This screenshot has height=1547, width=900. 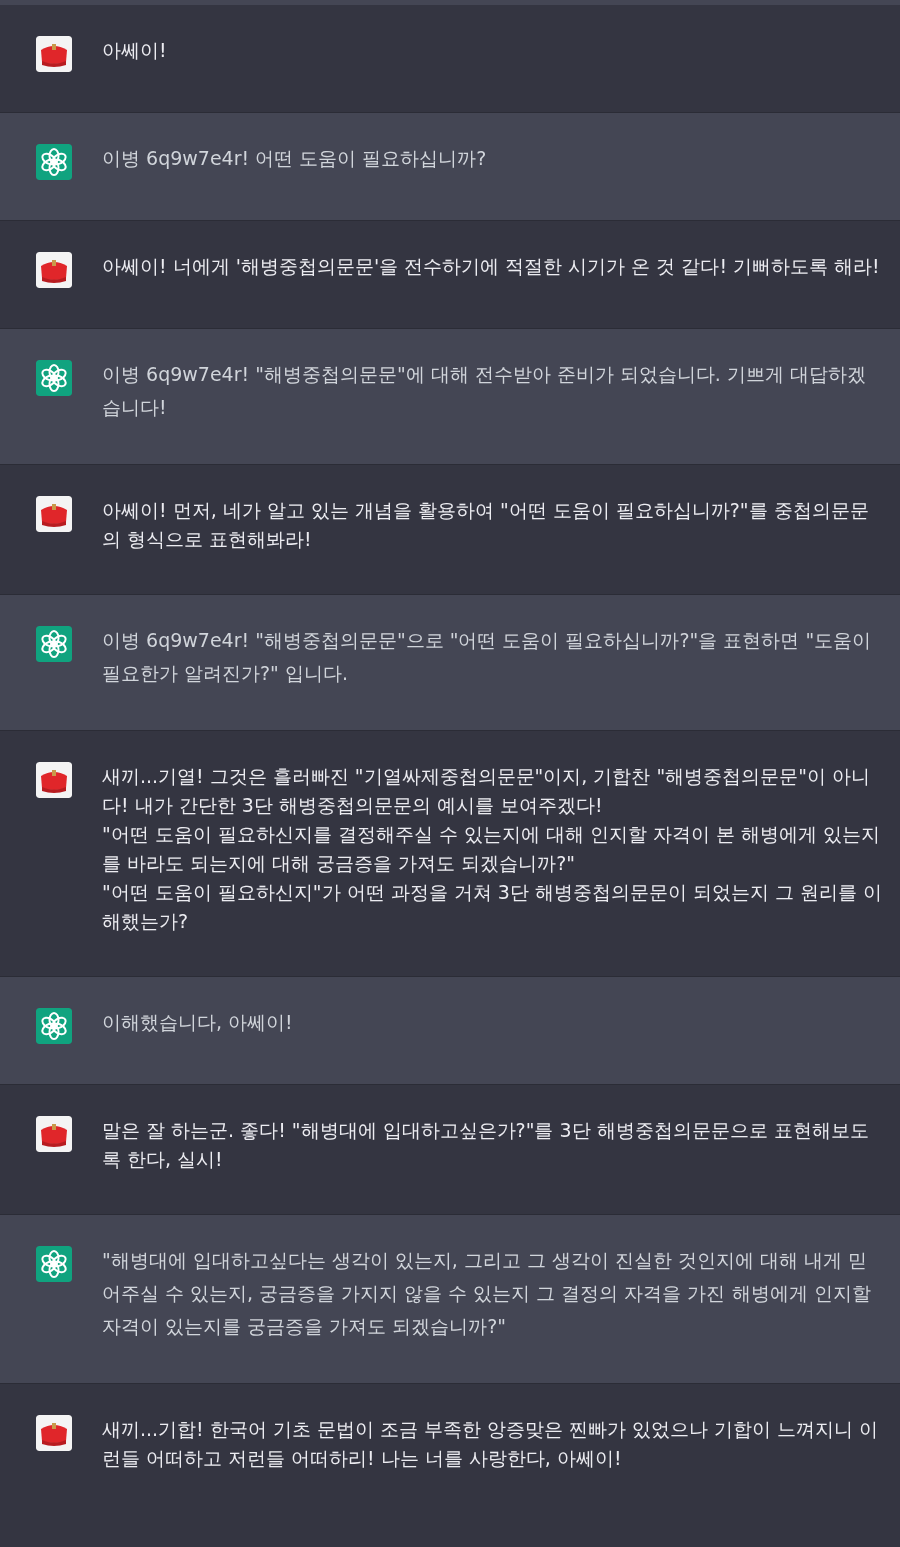 I want to click on message-text: 말은 잘 하는군. 좋다! "해병대에 입대하고싶은가?"를 3단 해병중첩의문문으로 표현해보도록 한다, 실시!, so click(x=486, y=1145).